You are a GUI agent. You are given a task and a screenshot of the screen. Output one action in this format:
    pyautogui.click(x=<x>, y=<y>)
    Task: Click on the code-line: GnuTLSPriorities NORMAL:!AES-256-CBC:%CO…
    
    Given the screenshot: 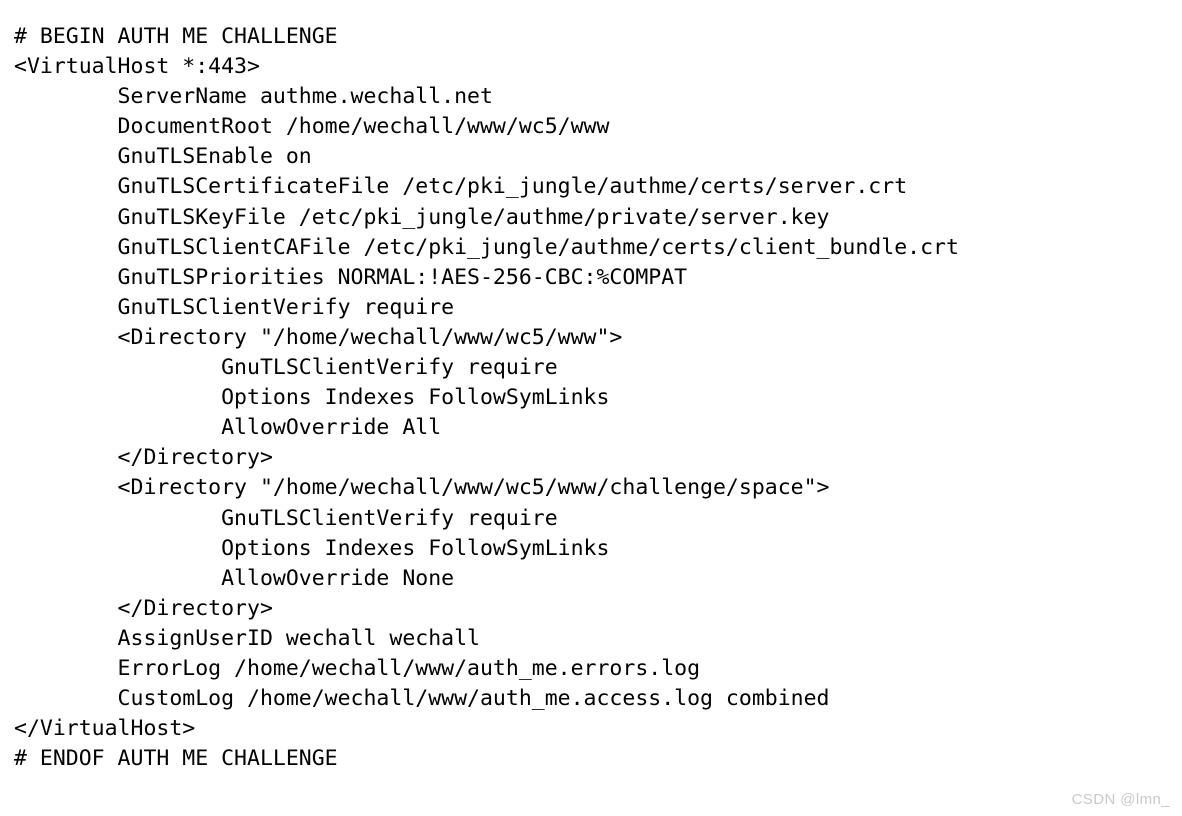 What is the action you would take?
    pyautogui.click(x=351, y=277)
    